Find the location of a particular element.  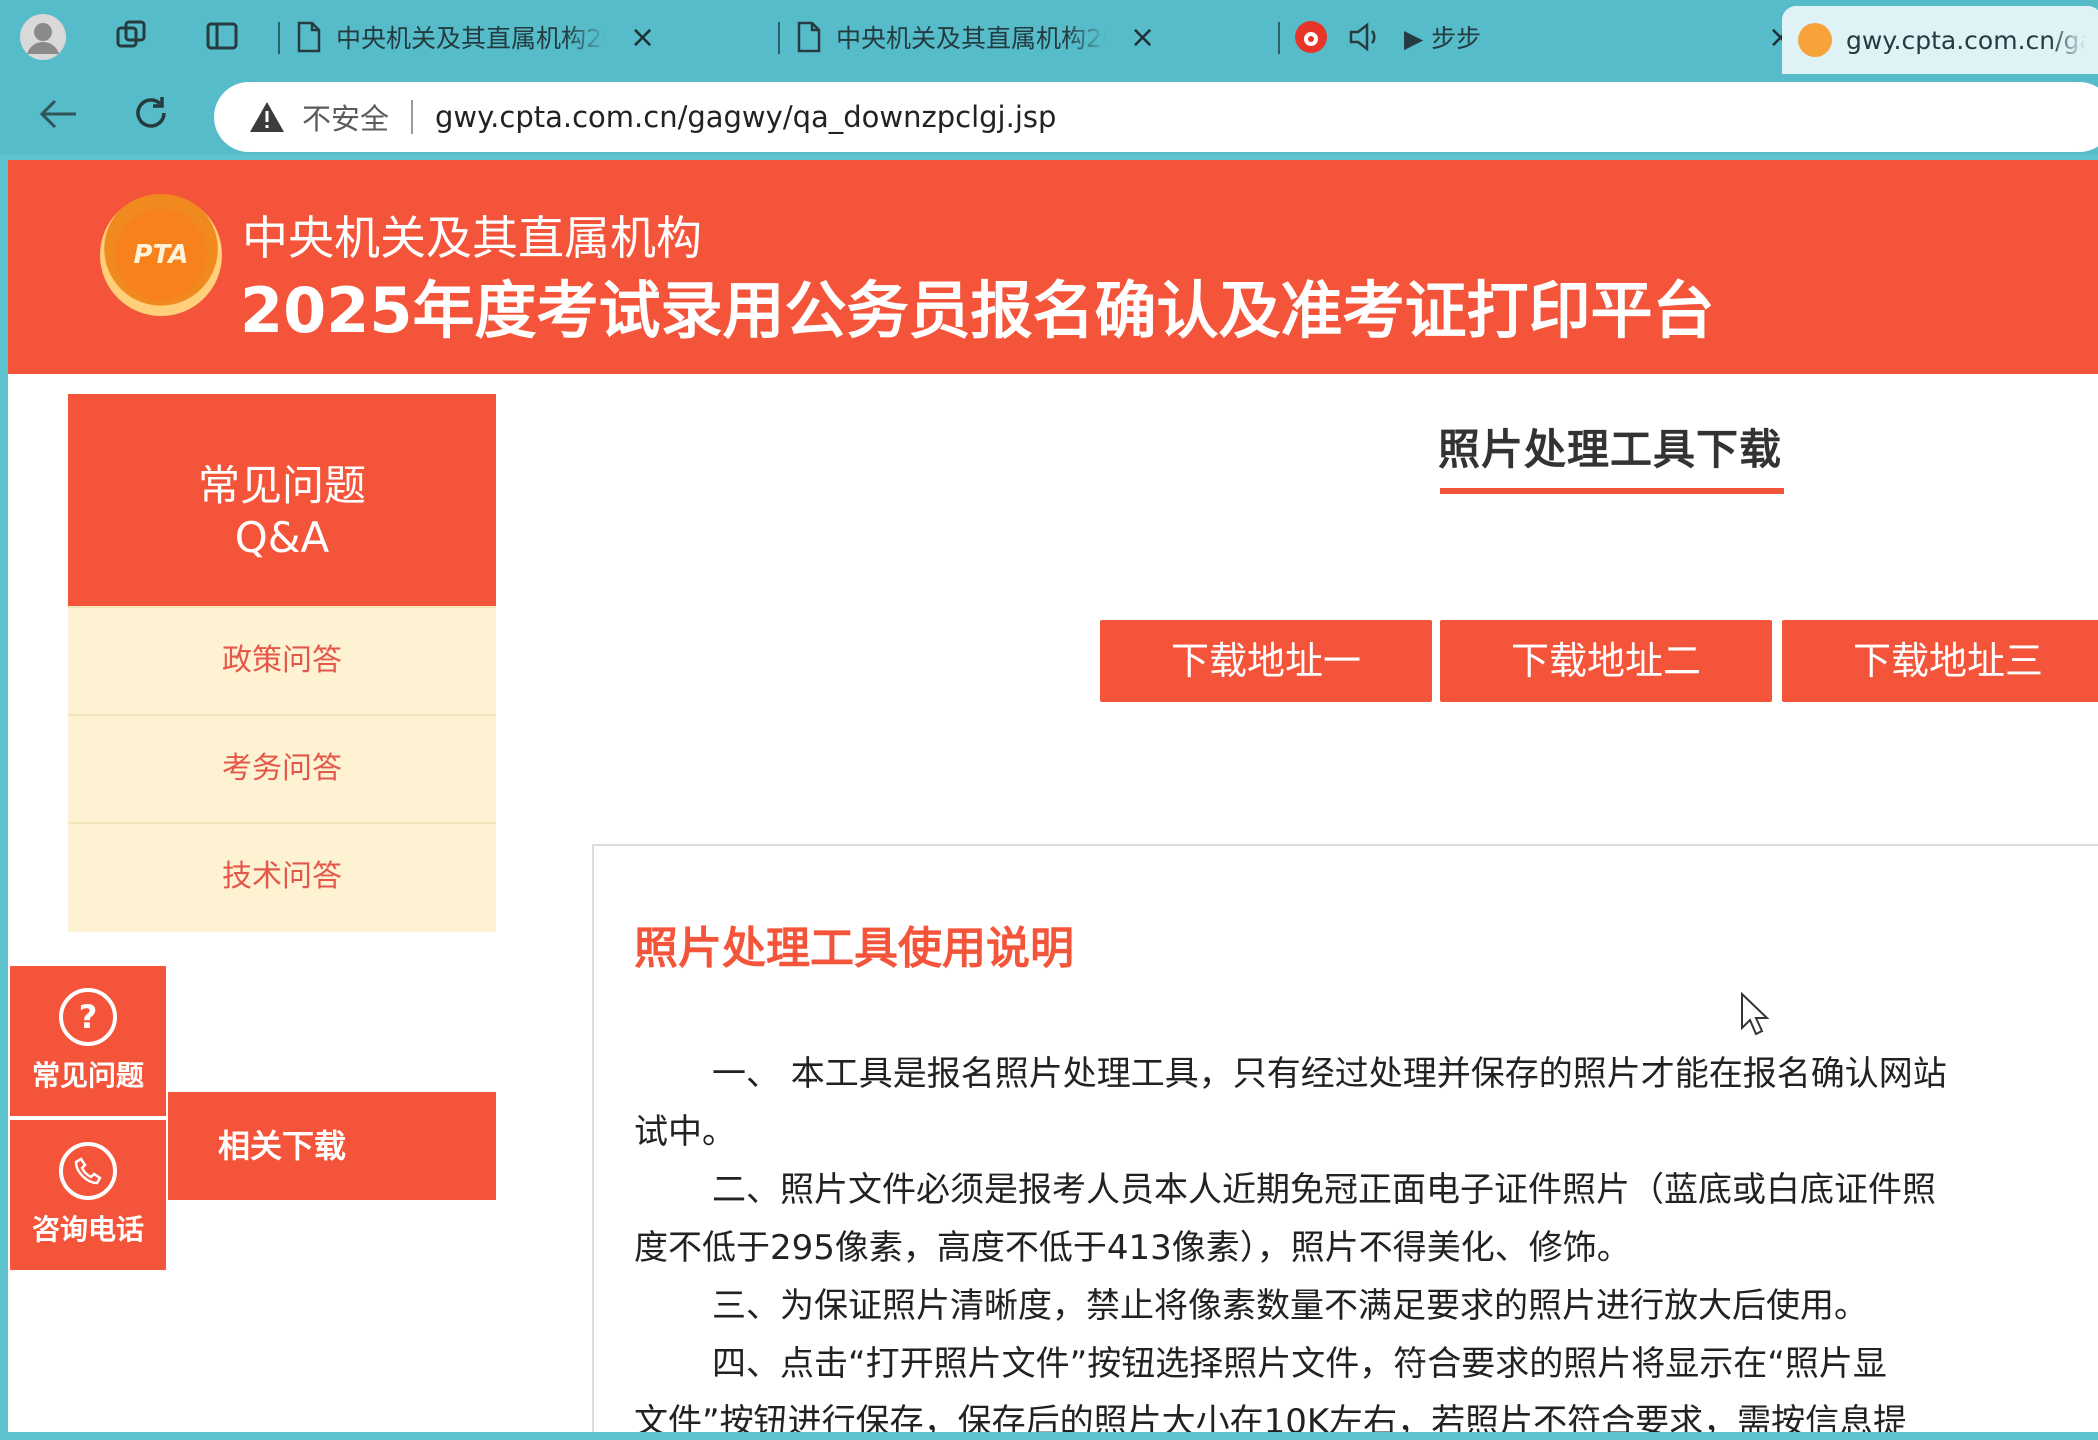

instruction-paragraph: 一、 本工具是报名照片处理工具，只有经过处理并保存的照片才能在报名确认网站 is located at coordinates (1329, 1074).